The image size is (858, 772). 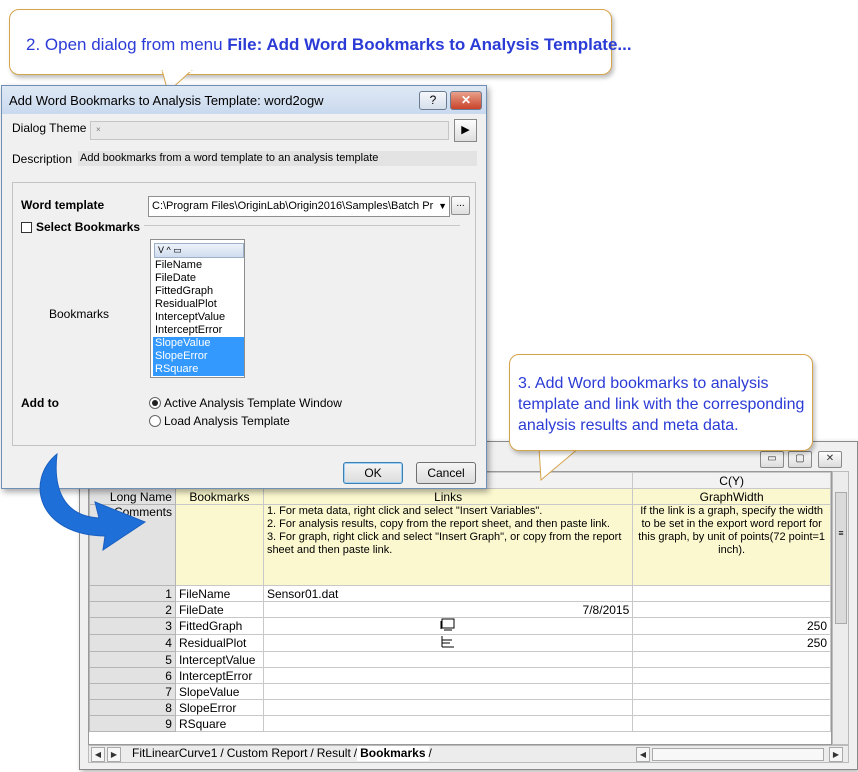 I want to click on row-number: 5, so click(x=132, y=659).